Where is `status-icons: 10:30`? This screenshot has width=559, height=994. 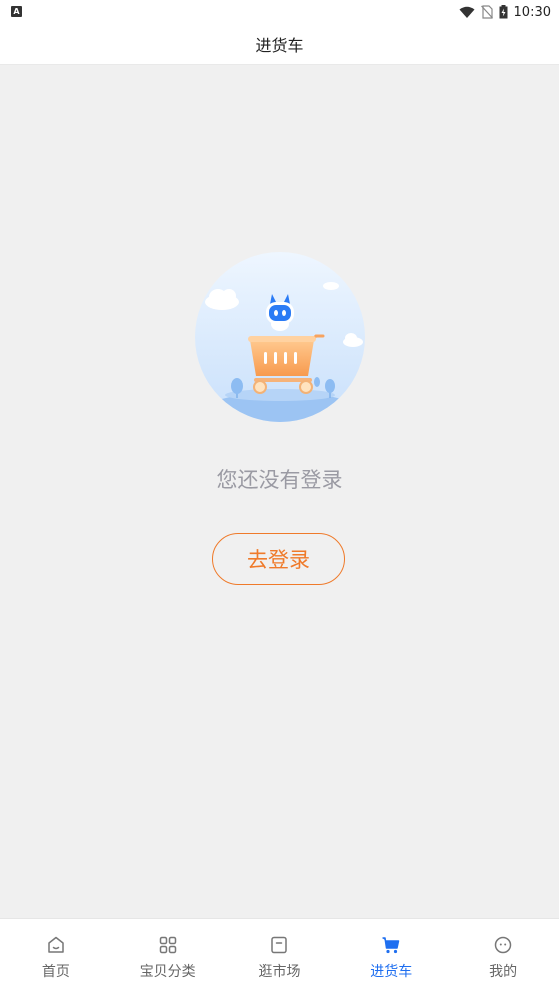
status-icons: 10:30 is located at coordinates (505, 12).